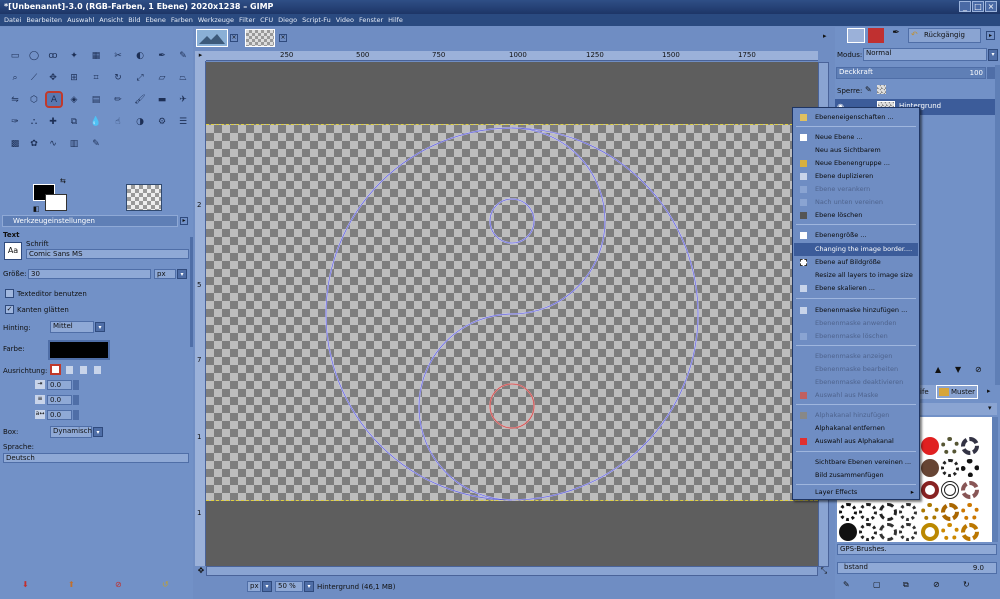 This screenshot has height=599, width=1000. What do you see at coordinates (182, 20) in the screenshot?
I see `menu-farben: Farben` at bounding box center [182, 20].